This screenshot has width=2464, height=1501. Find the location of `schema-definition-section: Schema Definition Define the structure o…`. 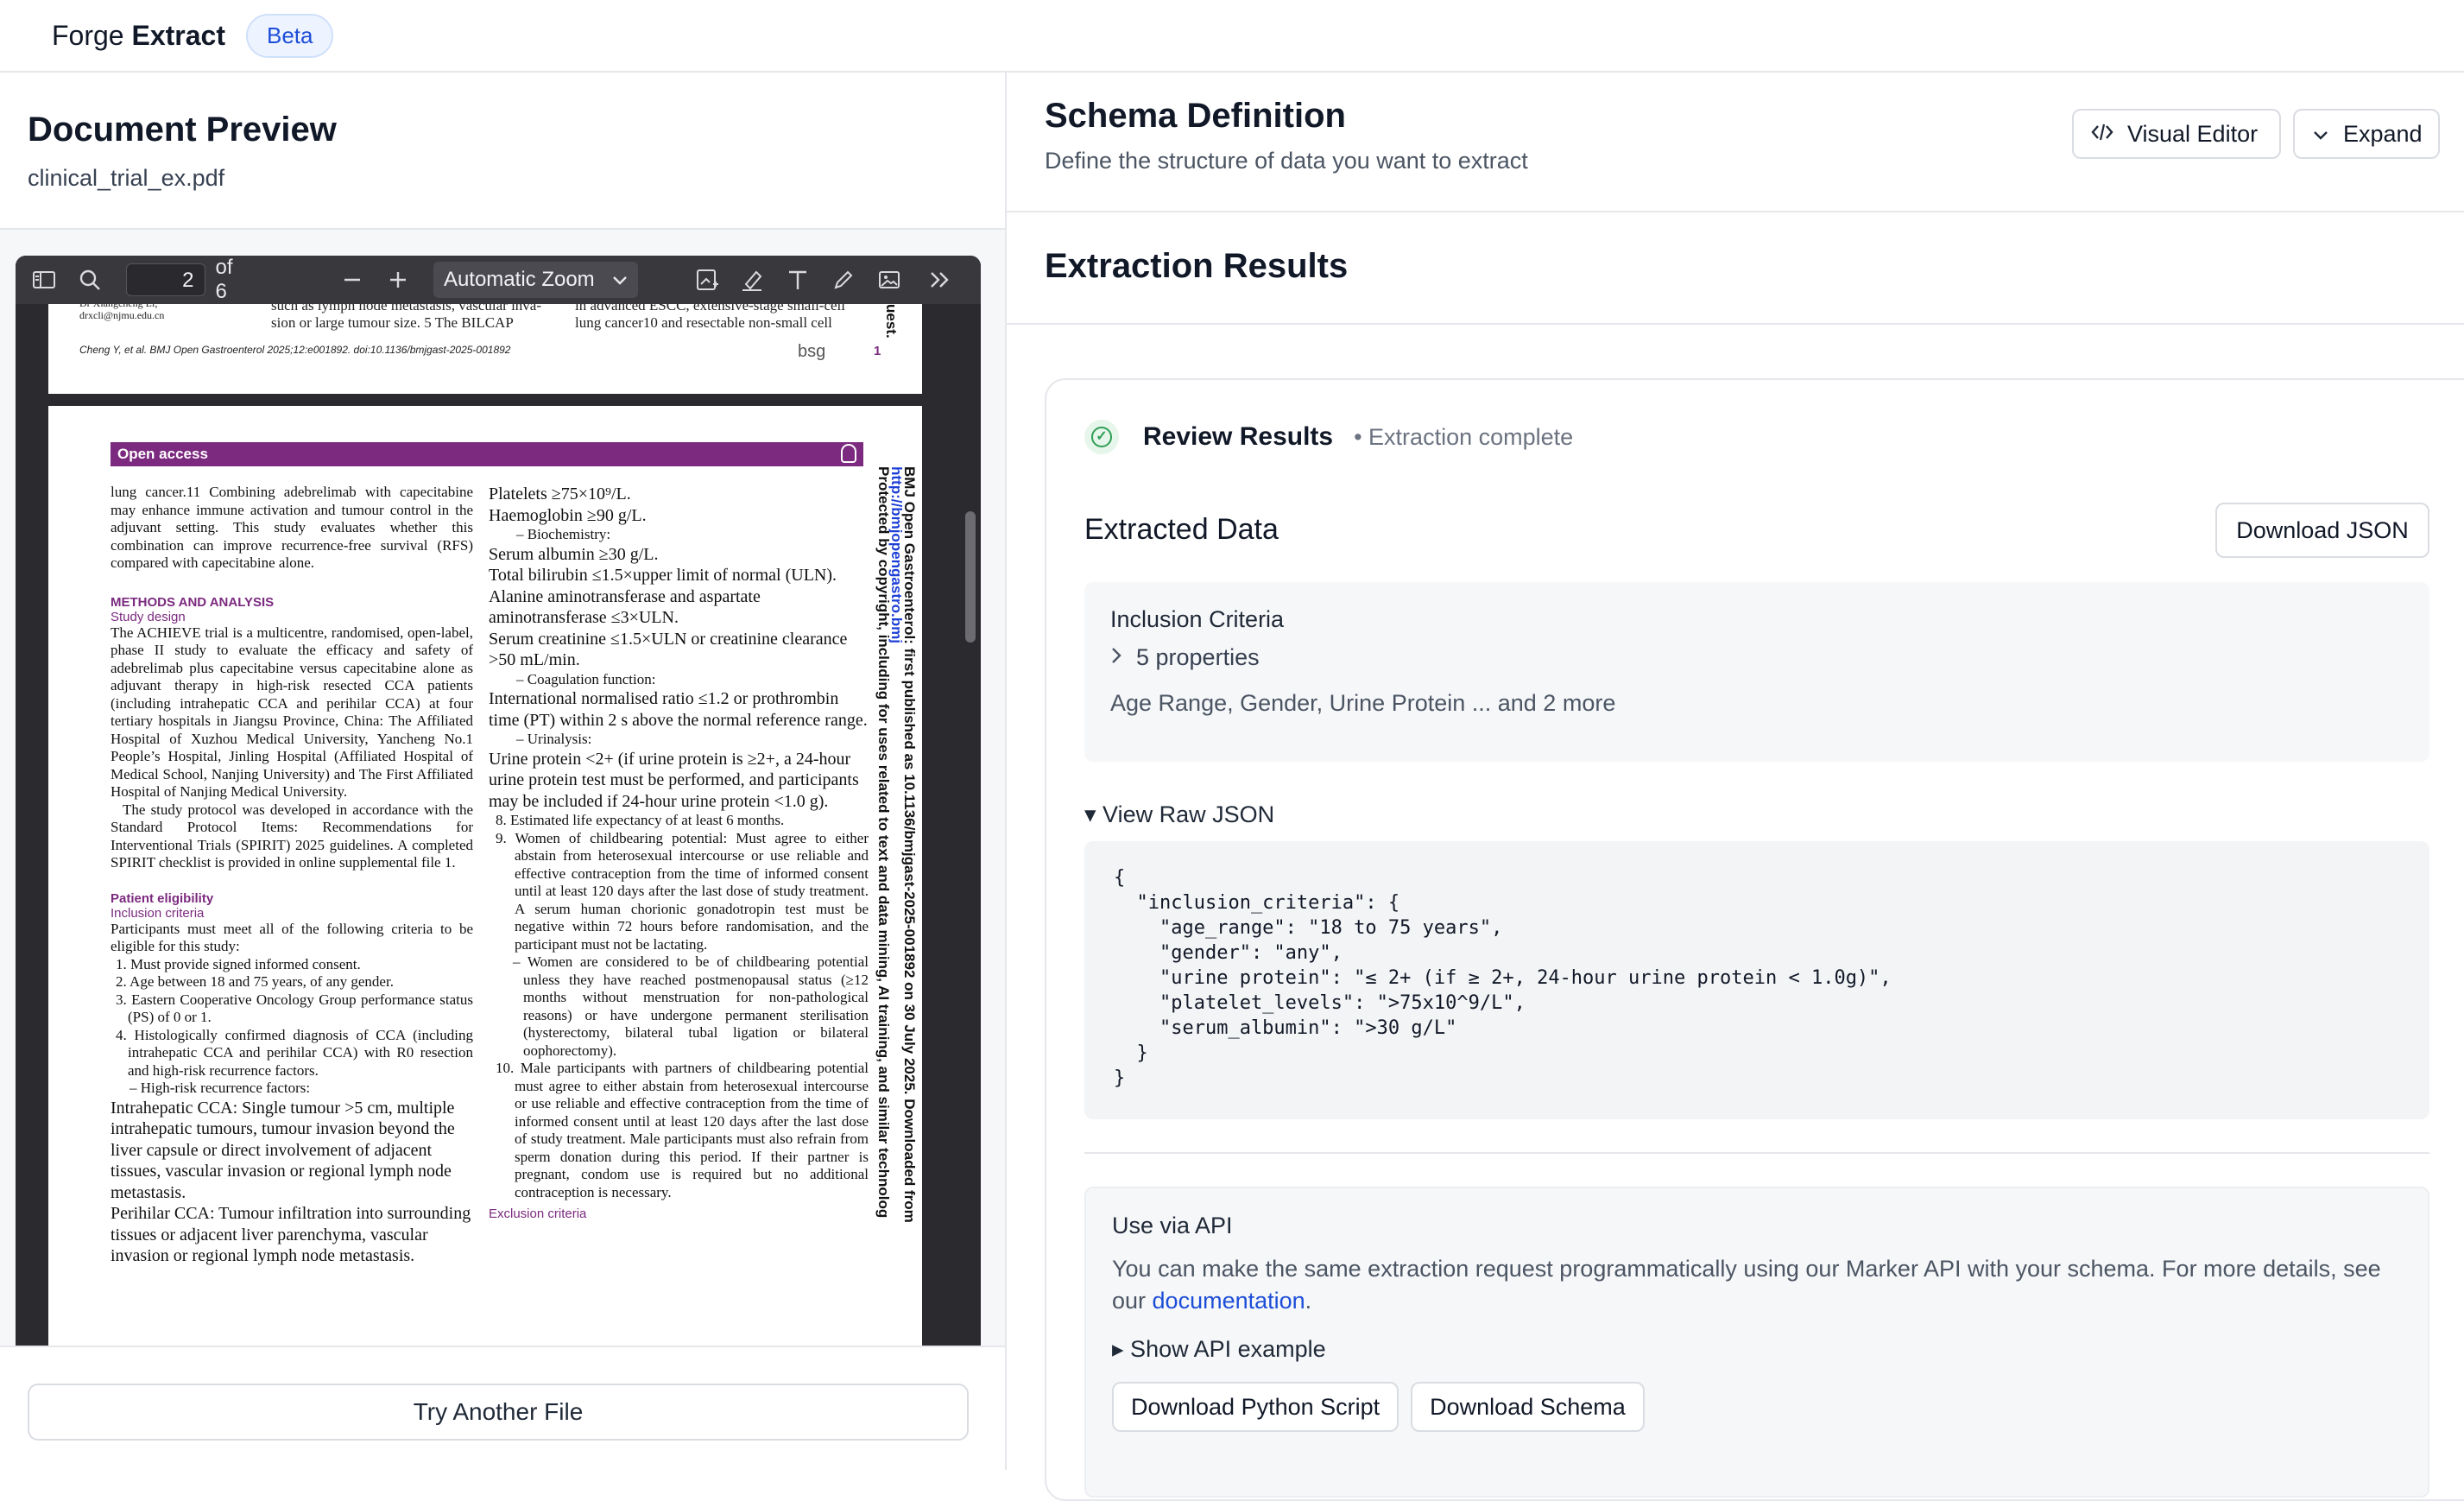

schema-definition-section: Schema Definition Define the structure o… is located at coordinates (1735, 142).